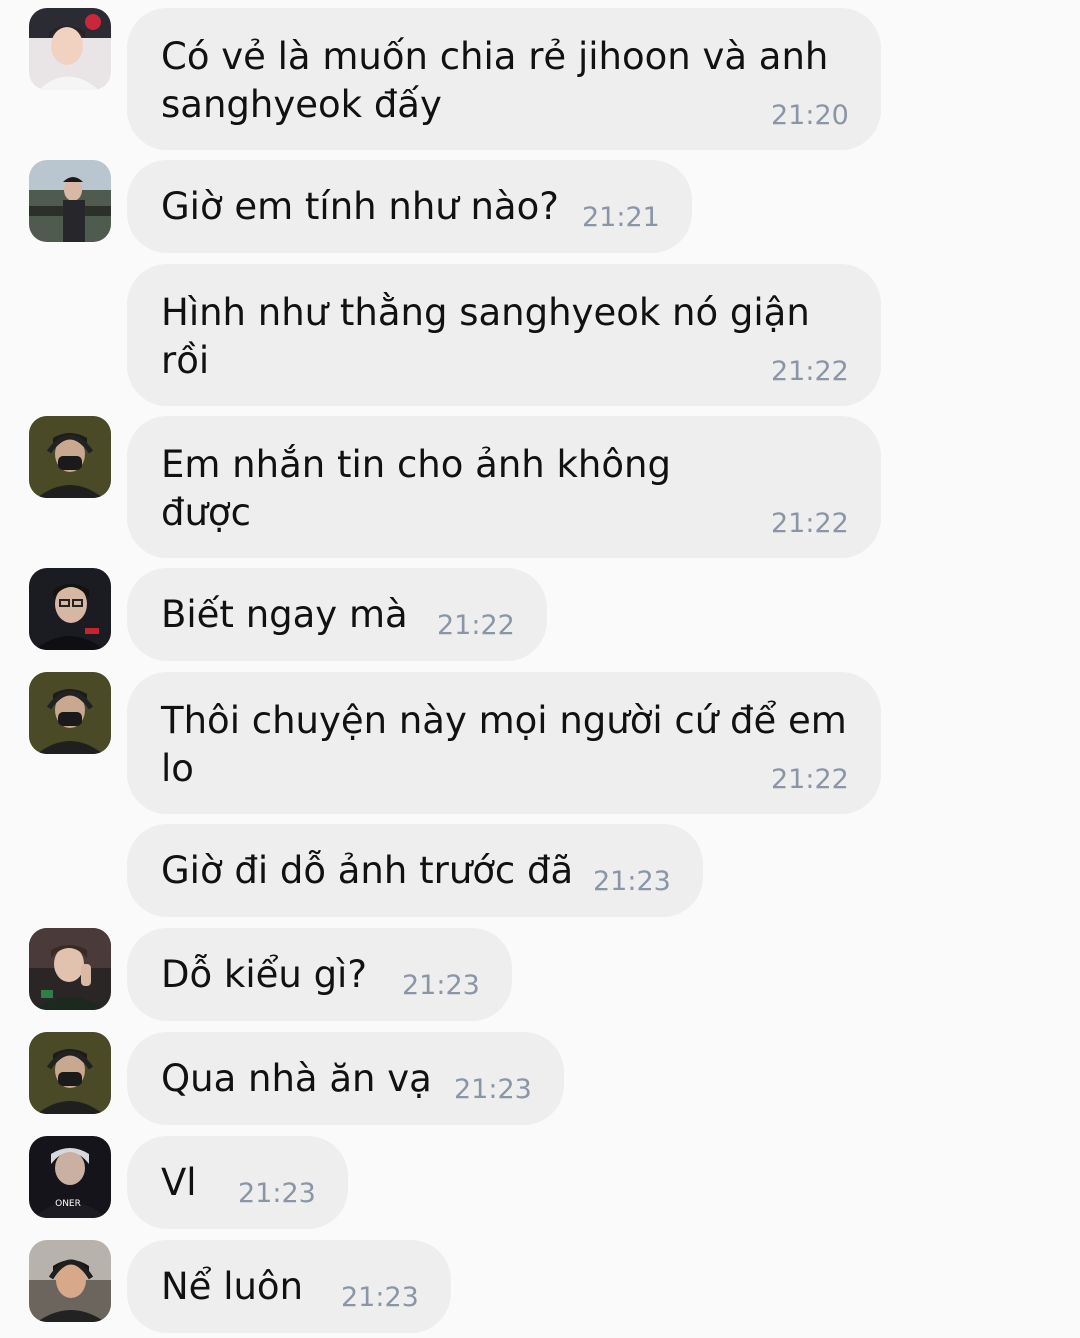 The height and width of the screenshot is (1338, 1080). I want to click on message-text-line: Biết ngay mà, so click(284, 614).